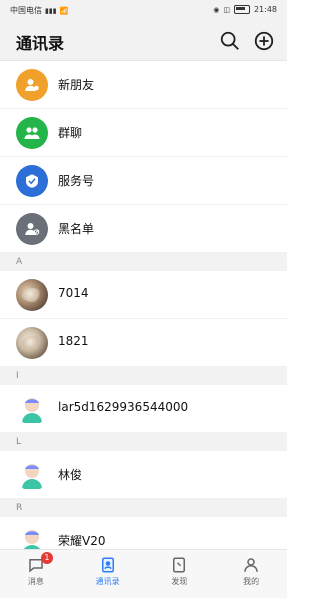 This screenshot has width=320, height=598. Describe the element at coordinates (143, 181) in the screenshot. I see `service-account-item: 服务号` at that location.